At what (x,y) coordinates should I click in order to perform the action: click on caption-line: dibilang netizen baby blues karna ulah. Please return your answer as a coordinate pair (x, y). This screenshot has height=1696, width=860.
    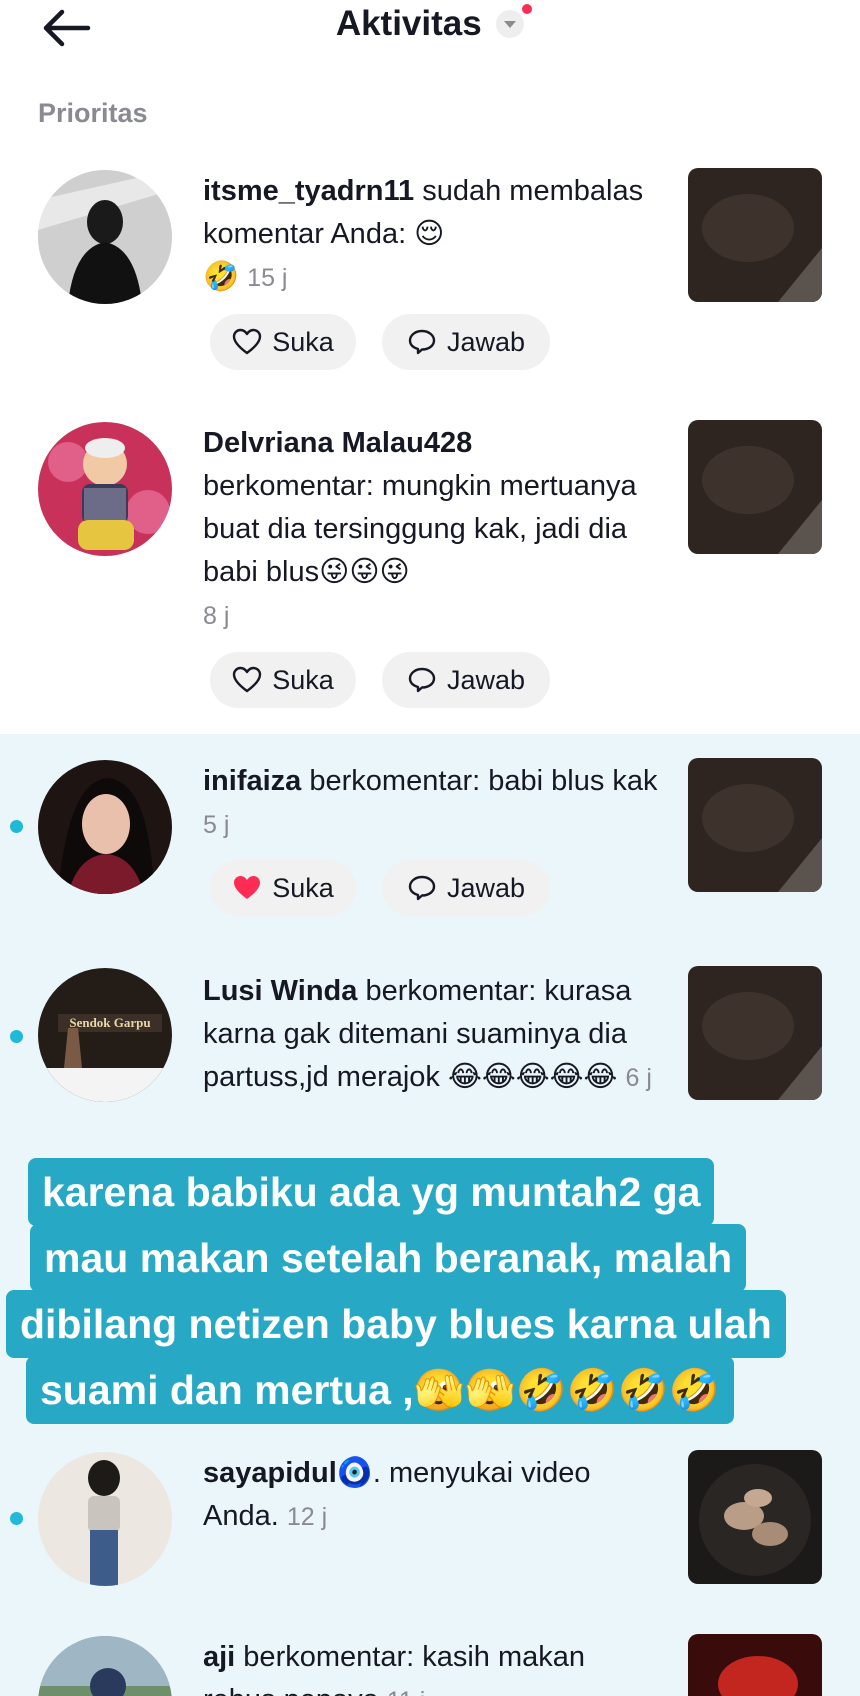
    Looking at the image, I should click on (396, 1324).